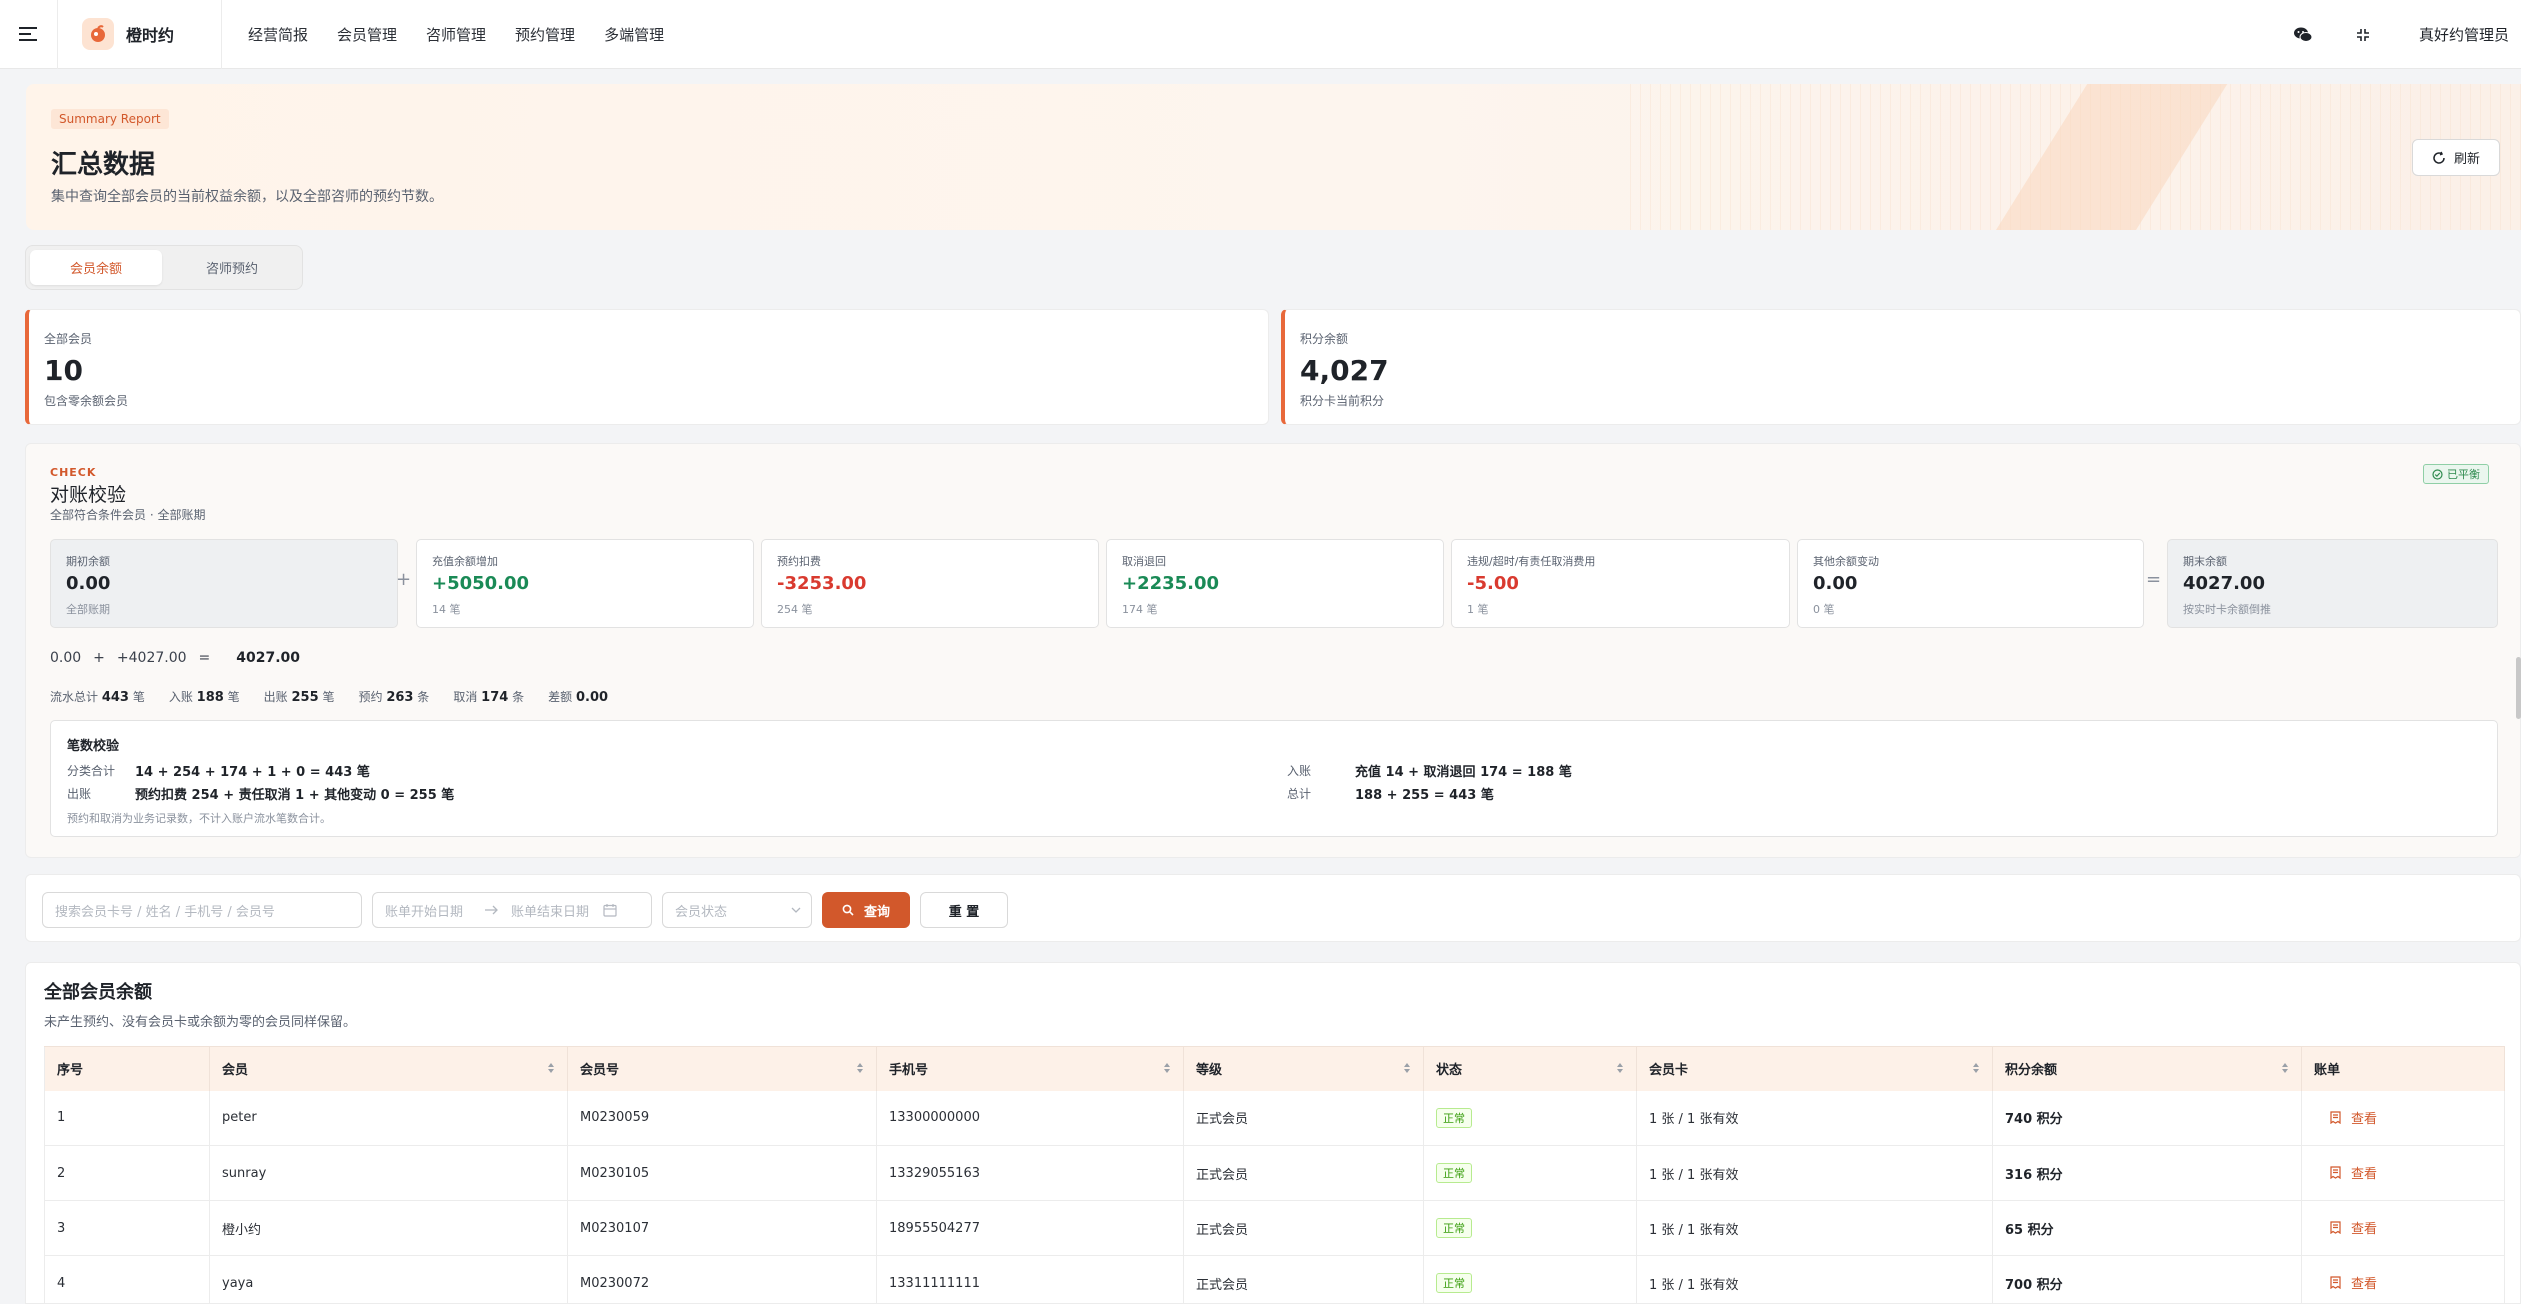 The image size is (2521, 1304). Describe the element at coordinates (2147, 1173) in the screenshot. I see `cell-points: 316 积分` at that location.